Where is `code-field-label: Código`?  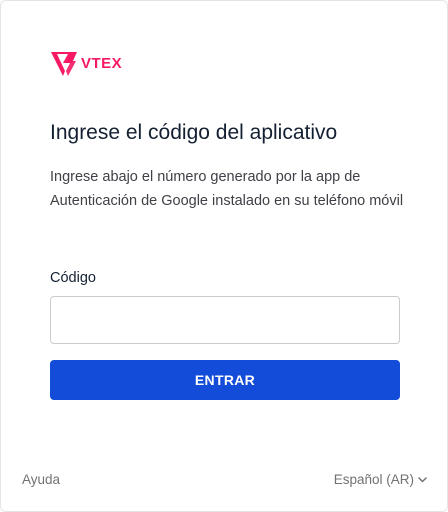 code-field-label: Código is located at coordinates (73, 278).